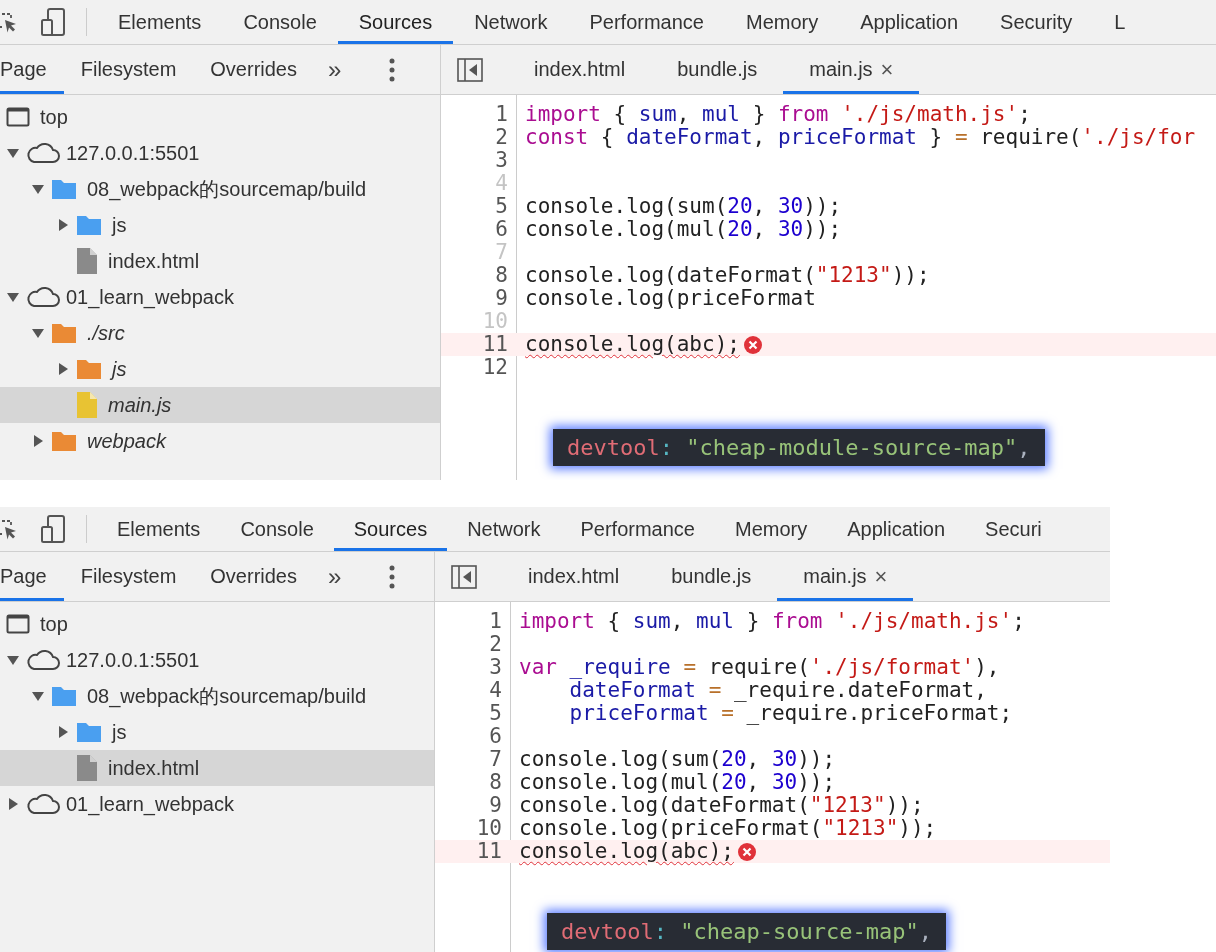  Describe the element at coordinates (501, 252) in the screenshot. I see `line-number: 7` at that location.